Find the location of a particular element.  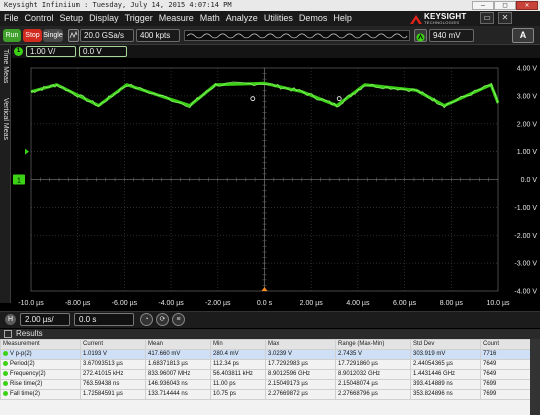

tab-time-meas: Time Meas is located at coordinates (5, 71).